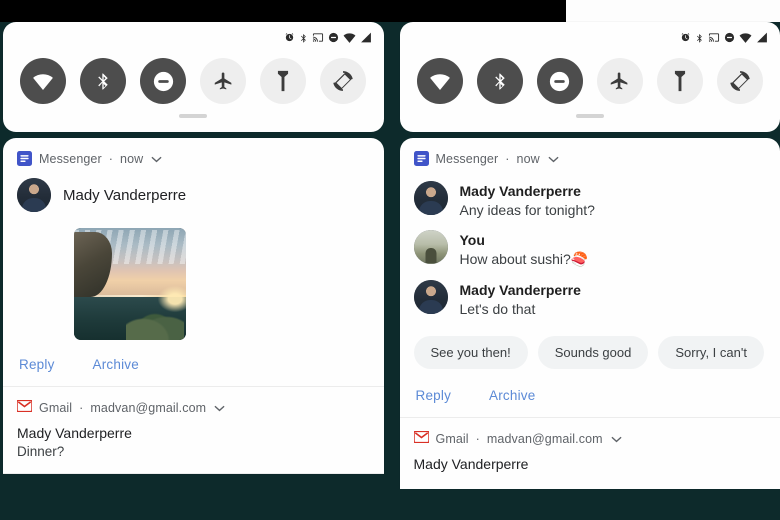  I want to click on gmail-account-label: madvan@gmail.com, so click(544, 438).